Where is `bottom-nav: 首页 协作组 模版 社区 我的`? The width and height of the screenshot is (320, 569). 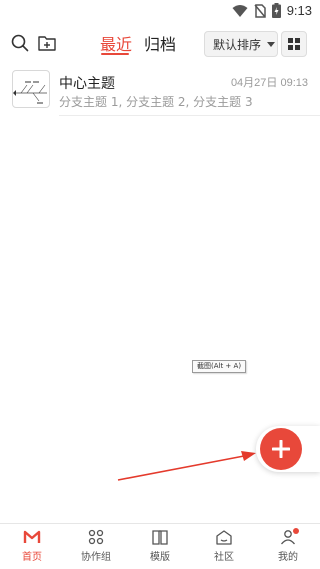
bottom-nav: 首页 协作组 模版 社区 我的 is located at coordinates (160, 546).